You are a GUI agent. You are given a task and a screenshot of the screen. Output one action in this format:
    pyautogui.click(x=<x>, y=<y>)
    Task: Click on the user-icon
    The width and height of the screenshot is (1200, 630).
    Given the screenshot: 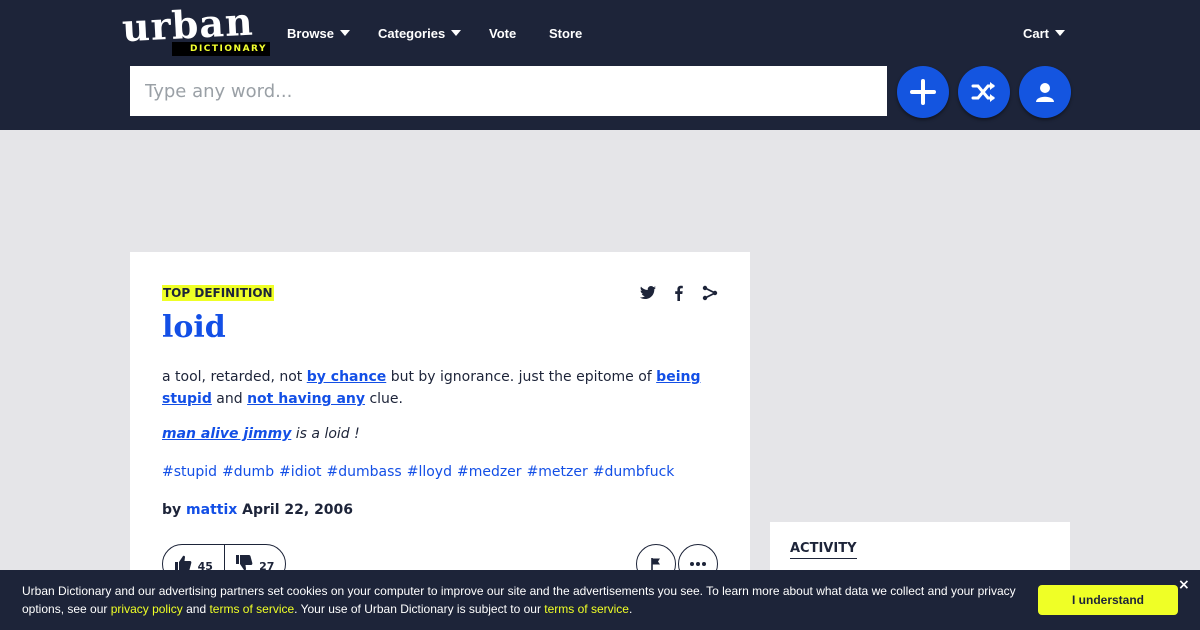 What is the action you would take?
    pyautogui.click(x=1045, y=92)
    